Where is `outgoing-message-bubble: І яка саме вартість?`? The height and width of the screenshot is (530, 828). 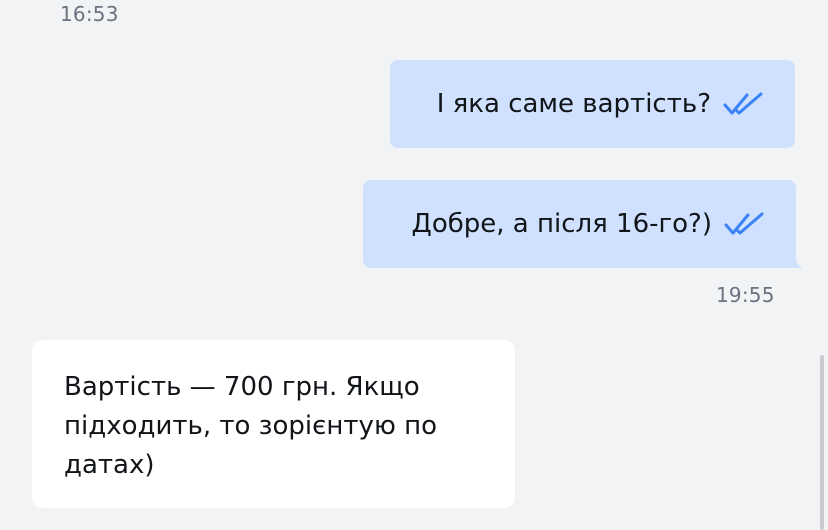
outgoing-message-bubble: І яка саме вартість? is located at coordinates (592, 104).